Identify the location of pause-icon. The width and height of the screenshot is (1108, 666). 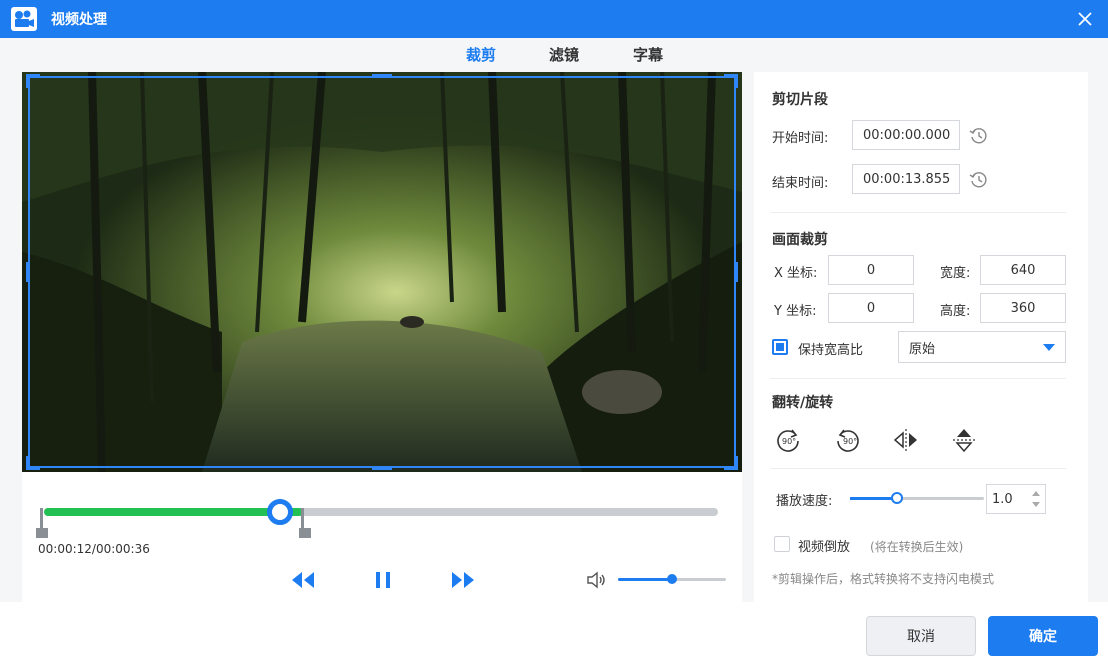
(383, 580).